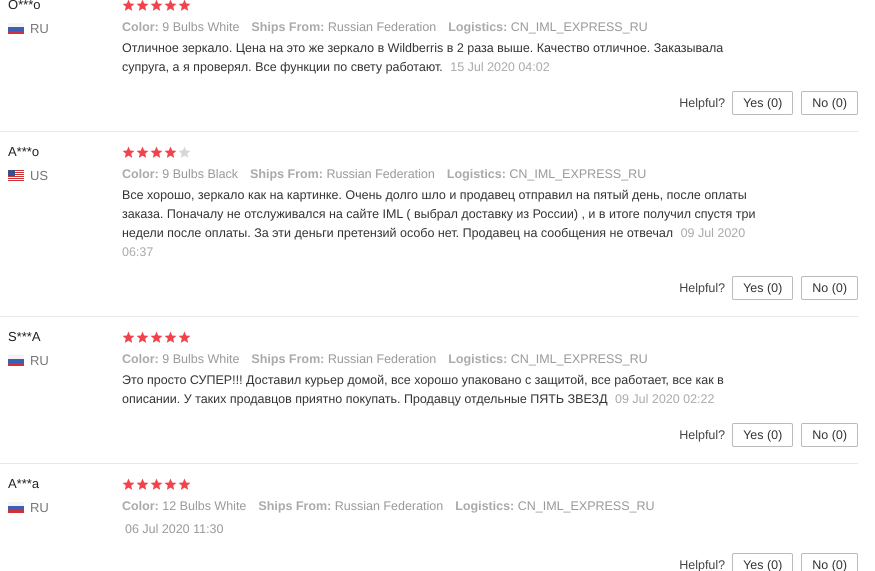  Describe the element at coordinates (423, 390) in the screenshot. I see `review-text: Это просто СУПЕР!!! Доставил курьер домой, все хорошо упаковано с защитой, все работает, все как в описании. У таких продавцов приятно покупать. Продавцу отдельные ПЯТЬ ЗВЕЗД 09 Jul 2020 02:22` at that location.